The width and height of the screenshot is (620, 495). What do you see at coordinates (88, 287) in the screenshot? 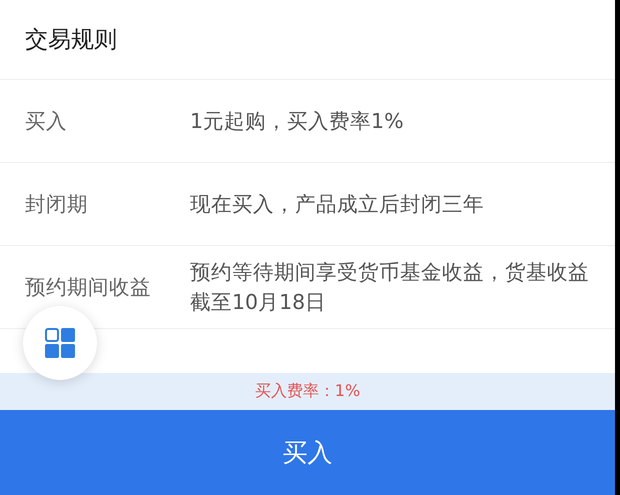
I see `rule-label: 预约期间收益` at bounding box center [88, 287].